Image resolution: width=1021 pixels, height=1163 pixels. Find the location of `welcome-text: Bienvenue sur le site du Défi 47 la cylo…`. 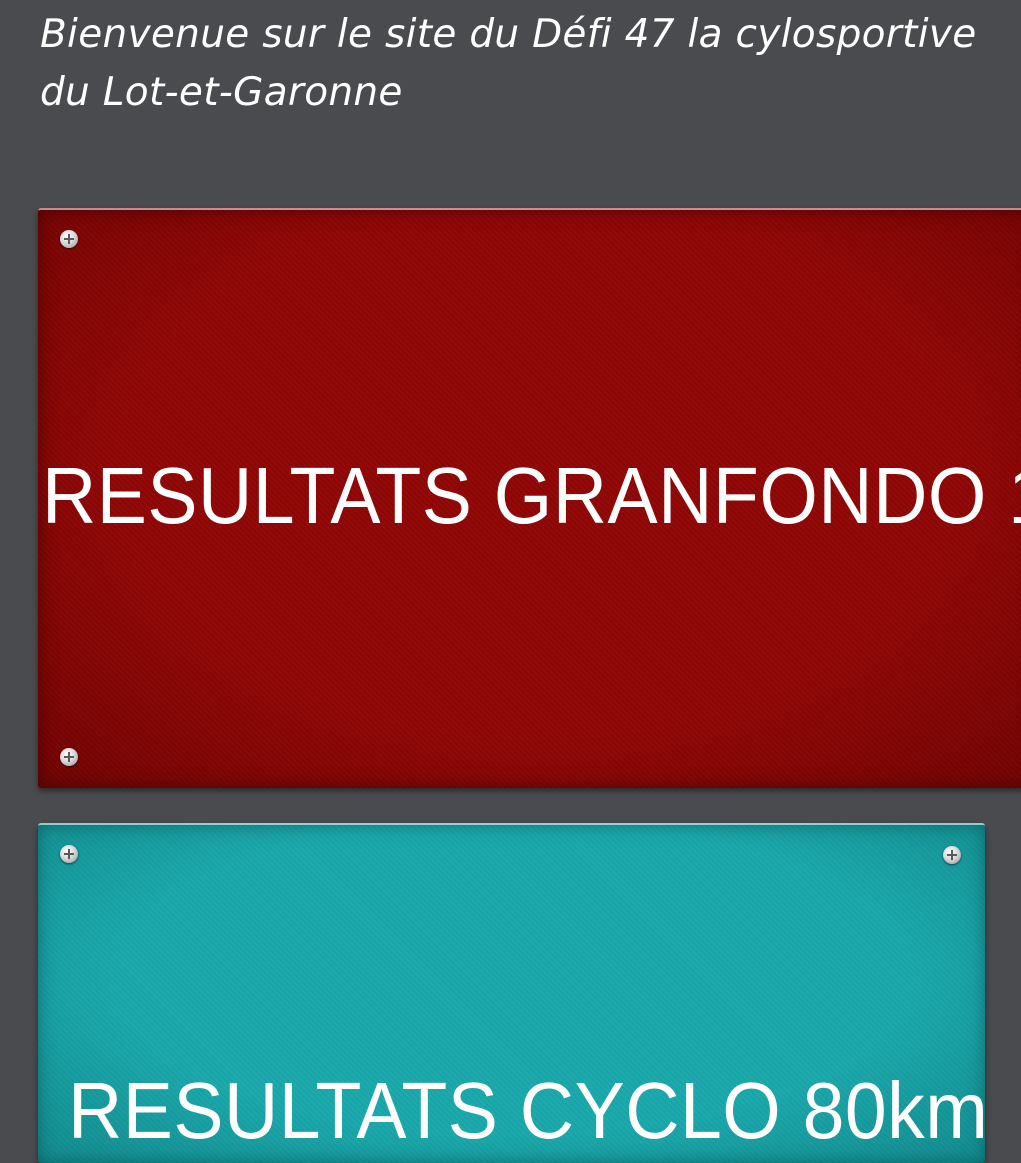

welcome-text: Bienvenue sur le site du Défi 47 la cylo… is located at coordinates (508, 63).